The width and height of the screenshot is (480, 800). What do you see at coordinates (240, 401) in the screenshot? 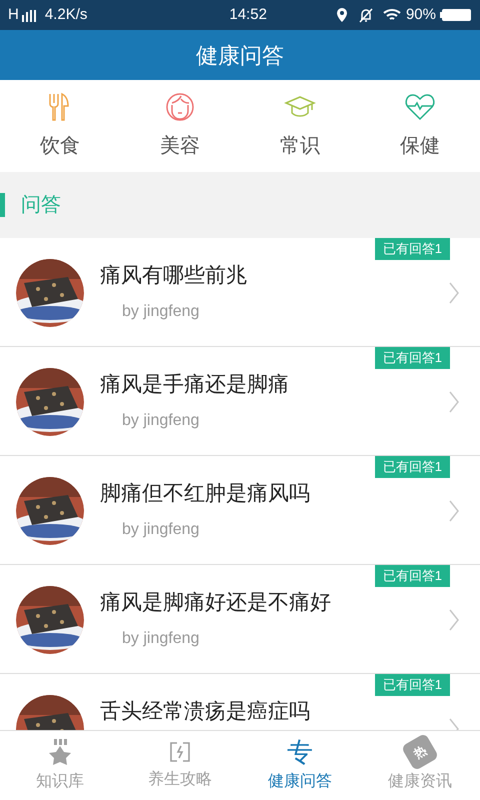
I see `question-row: 已有回答1 痛风是手痛还是脚痛 by jingfeng` at bounding box center [240, 401].